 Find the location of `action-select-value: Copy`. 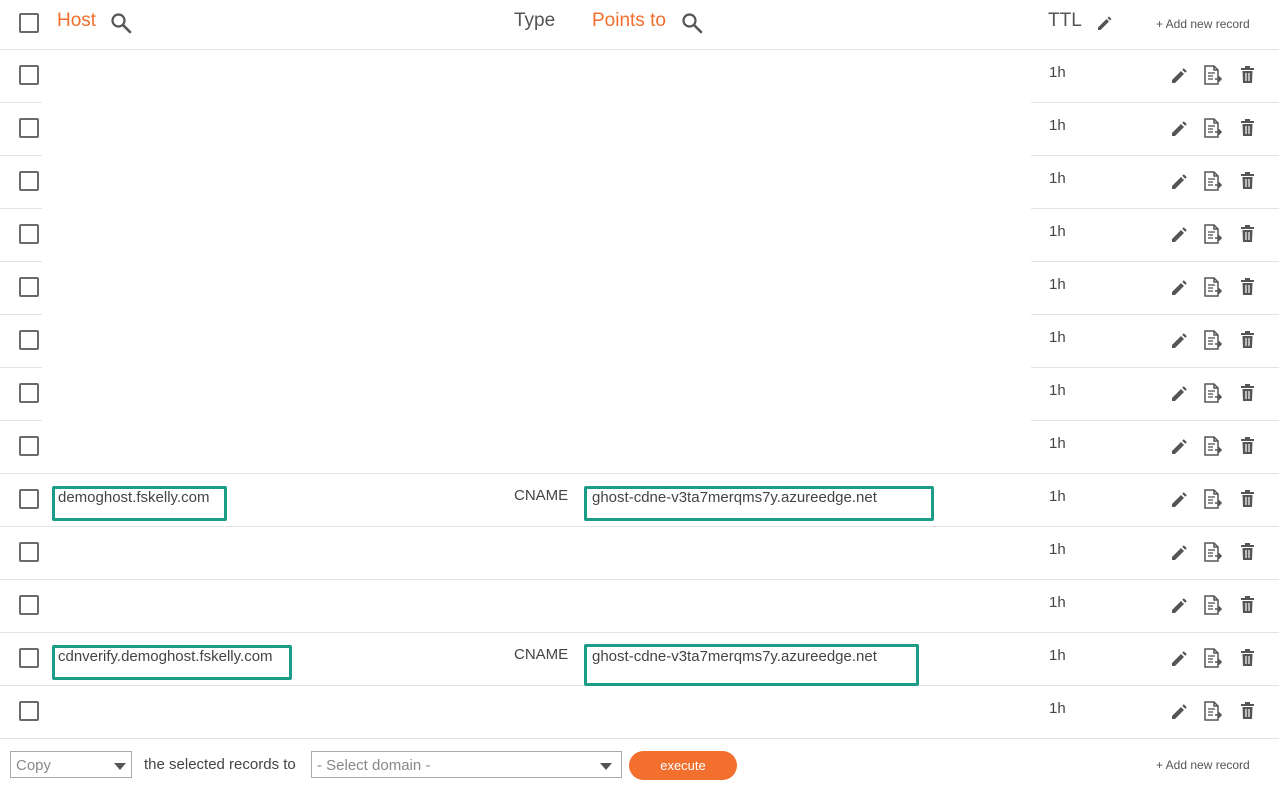

action-select-value: Copy is located at coordinates (34, 765).